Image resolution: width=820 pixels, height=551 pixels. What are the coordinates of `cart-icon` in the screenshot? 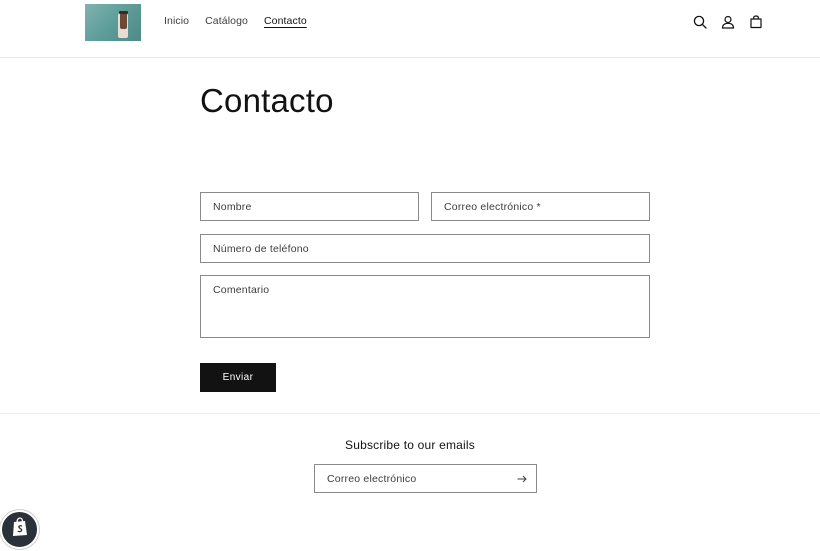 It's located at (755, 21).